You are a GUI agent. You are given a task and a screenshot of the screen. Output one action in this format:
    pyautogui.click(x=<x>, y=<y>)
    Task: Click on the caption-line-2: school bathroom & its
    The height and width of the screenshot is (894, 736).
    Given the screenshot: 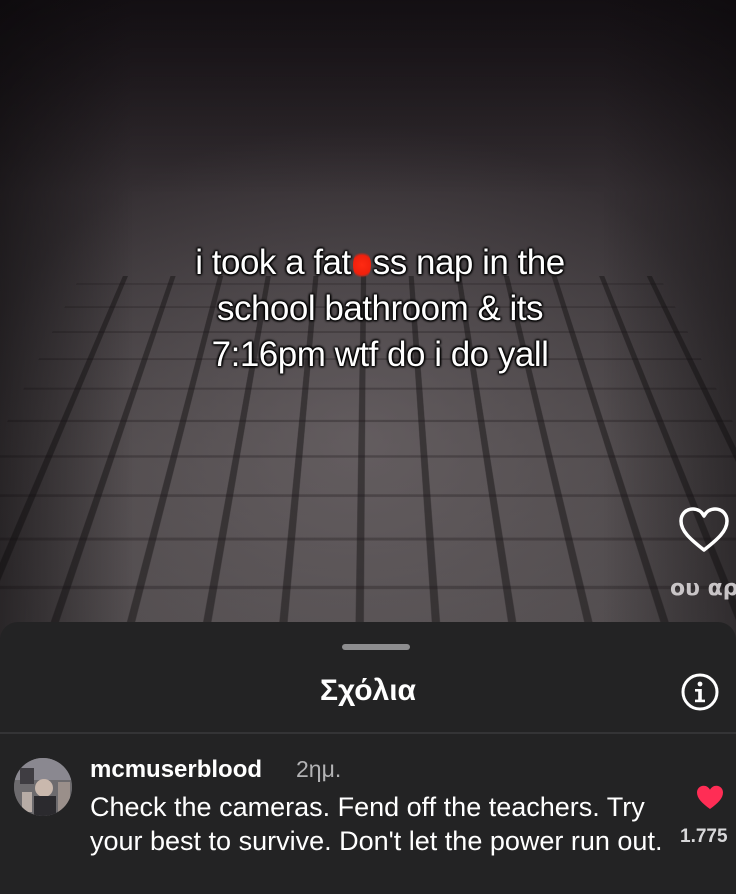 What is the action you would take?
    pyautogui.click(x=380, y=308)
    